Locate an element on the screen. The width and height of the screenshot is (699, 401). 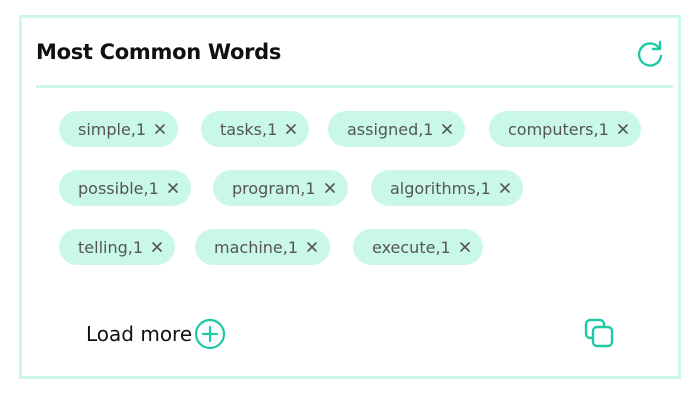
chip-label: computers,1 is located at coordinates (558, 129).